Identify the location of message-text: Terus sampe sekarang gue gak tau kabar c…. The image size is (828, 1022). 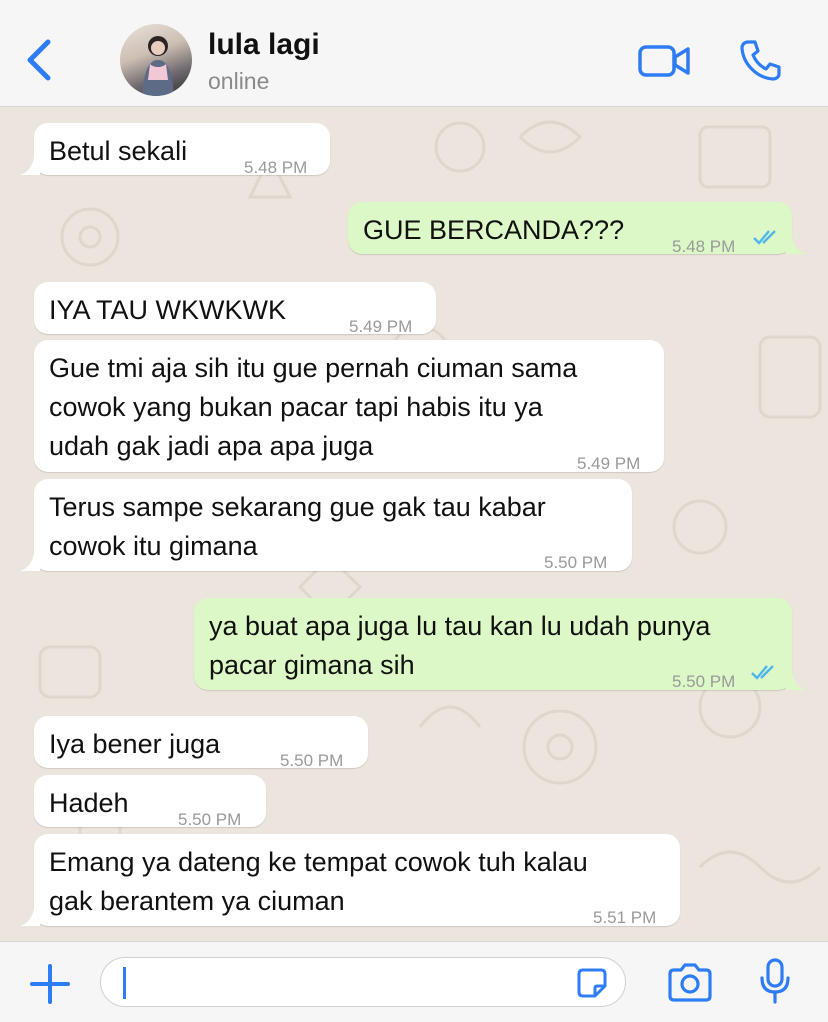
(297, 527).